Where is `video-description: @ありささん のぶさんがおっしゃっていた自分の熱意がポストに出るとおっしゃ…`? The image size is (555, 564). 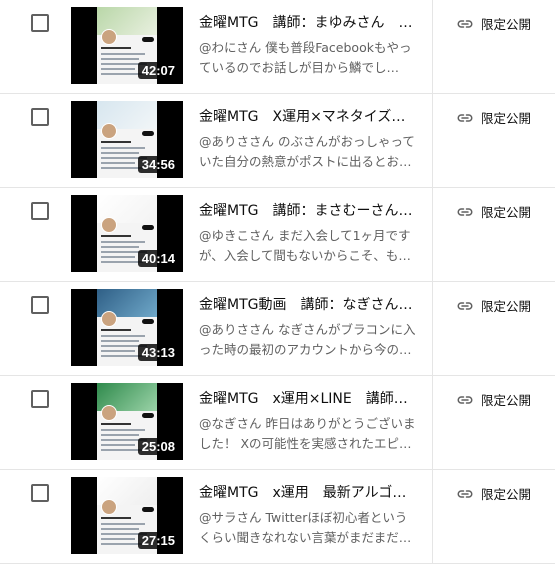 video-description: @ありささん のぶさんがおっしゃっていた自分の熱意がポストに出るとおっしゃ… is located at coordinates (307, 151).